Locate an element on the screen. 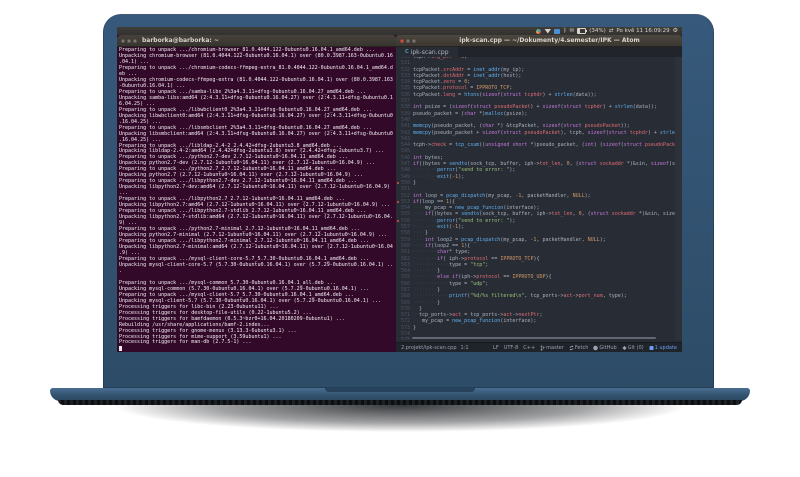 The width and height of the screenshot is (800, 477). line-number: 575 is located at coordinates (404, 338).